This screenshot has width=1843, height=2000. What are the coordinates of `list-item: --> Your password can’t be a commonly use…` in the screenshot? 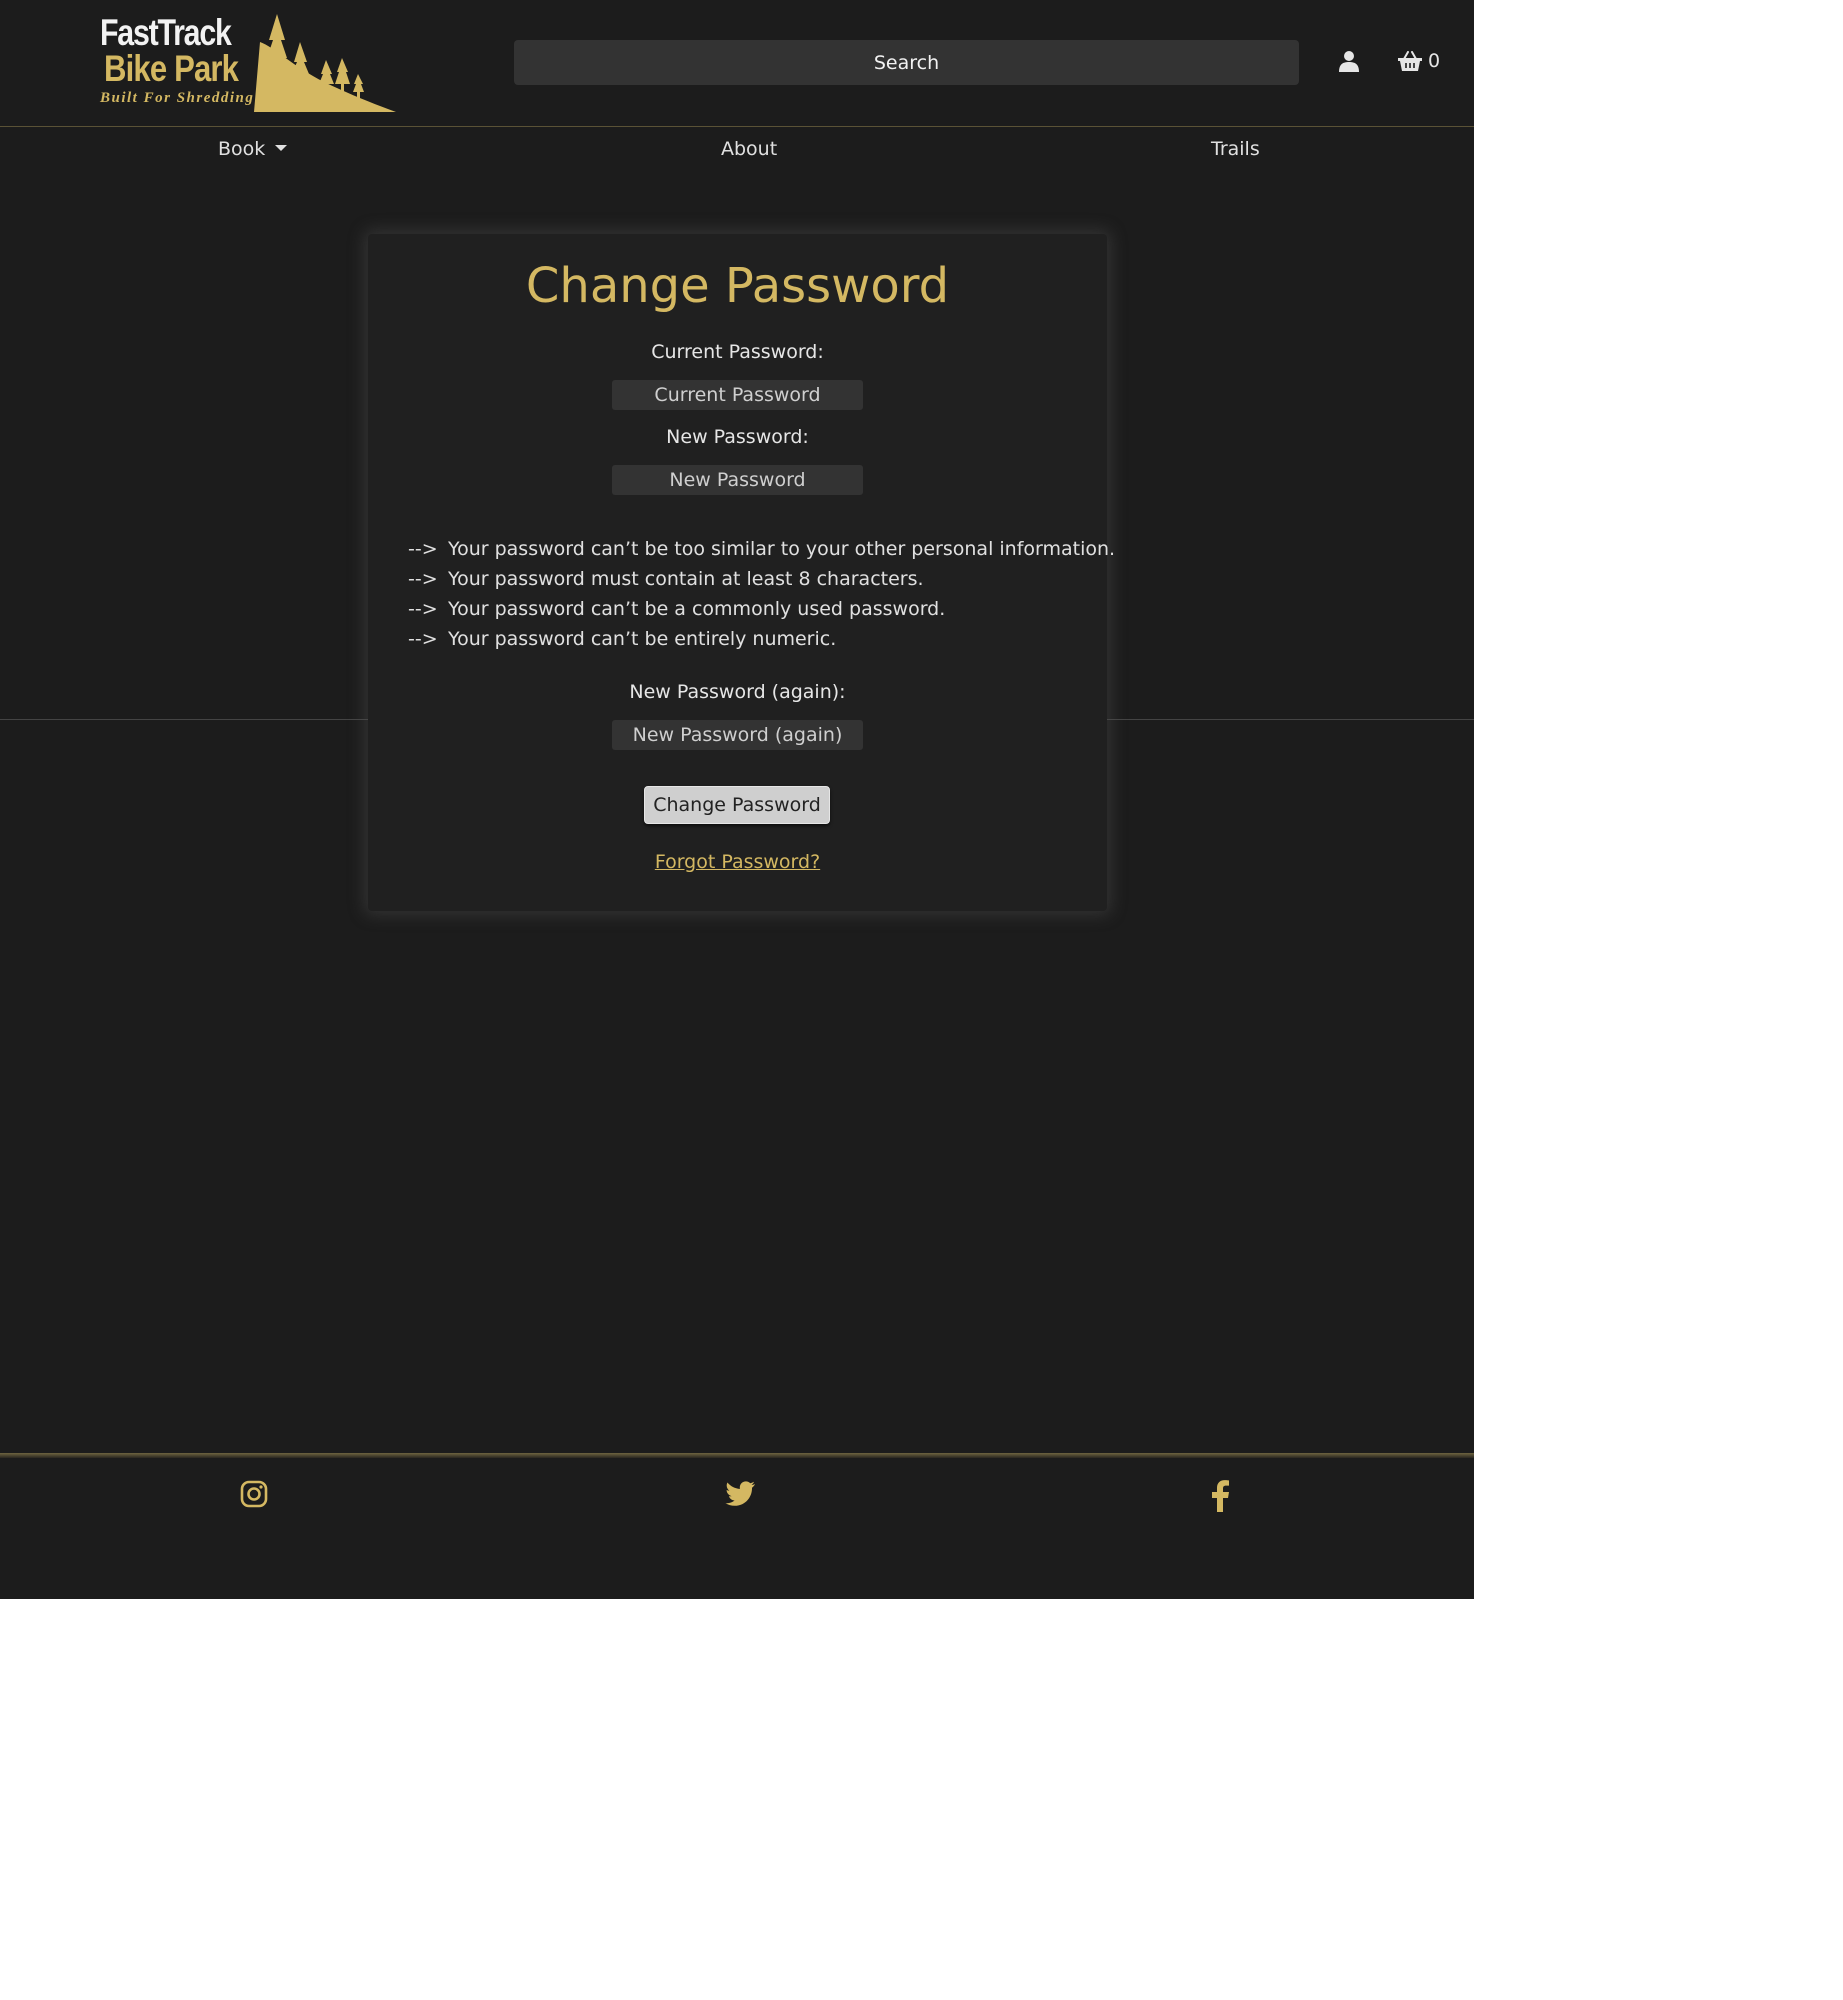 It's located at (761, 609).